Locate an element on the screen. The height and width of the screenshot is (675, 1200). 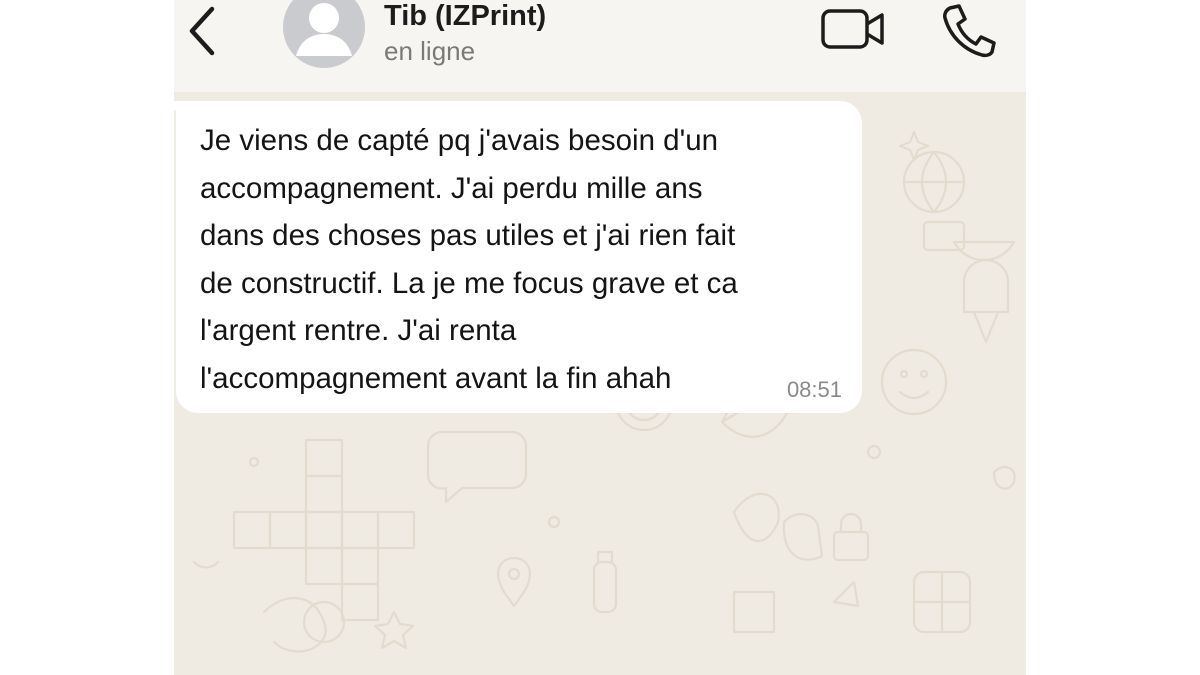
message-line: Je viens de capté pq j'avais besoin d'un is located at coordinates (459, 140).